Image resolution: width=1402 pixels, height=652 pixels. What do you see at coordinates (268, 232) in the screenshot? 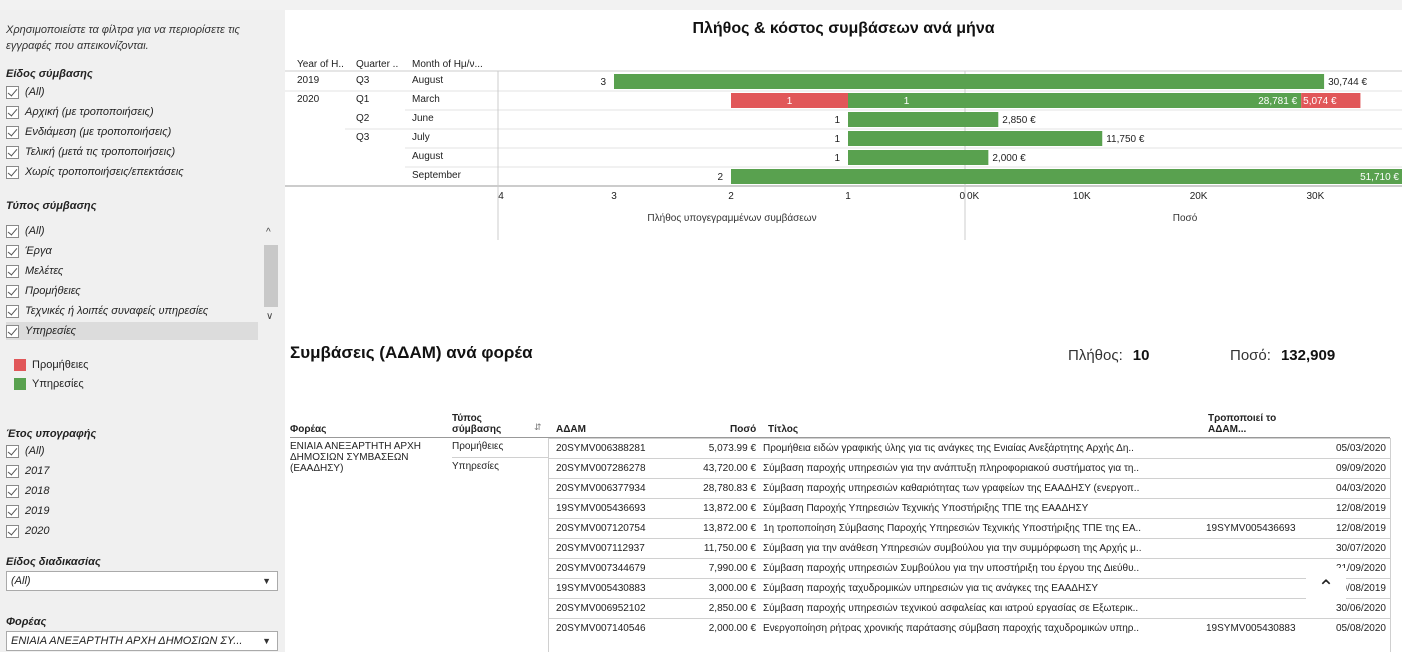
I see `scroll-up-icon: ^` at bounding box center [268, 232].